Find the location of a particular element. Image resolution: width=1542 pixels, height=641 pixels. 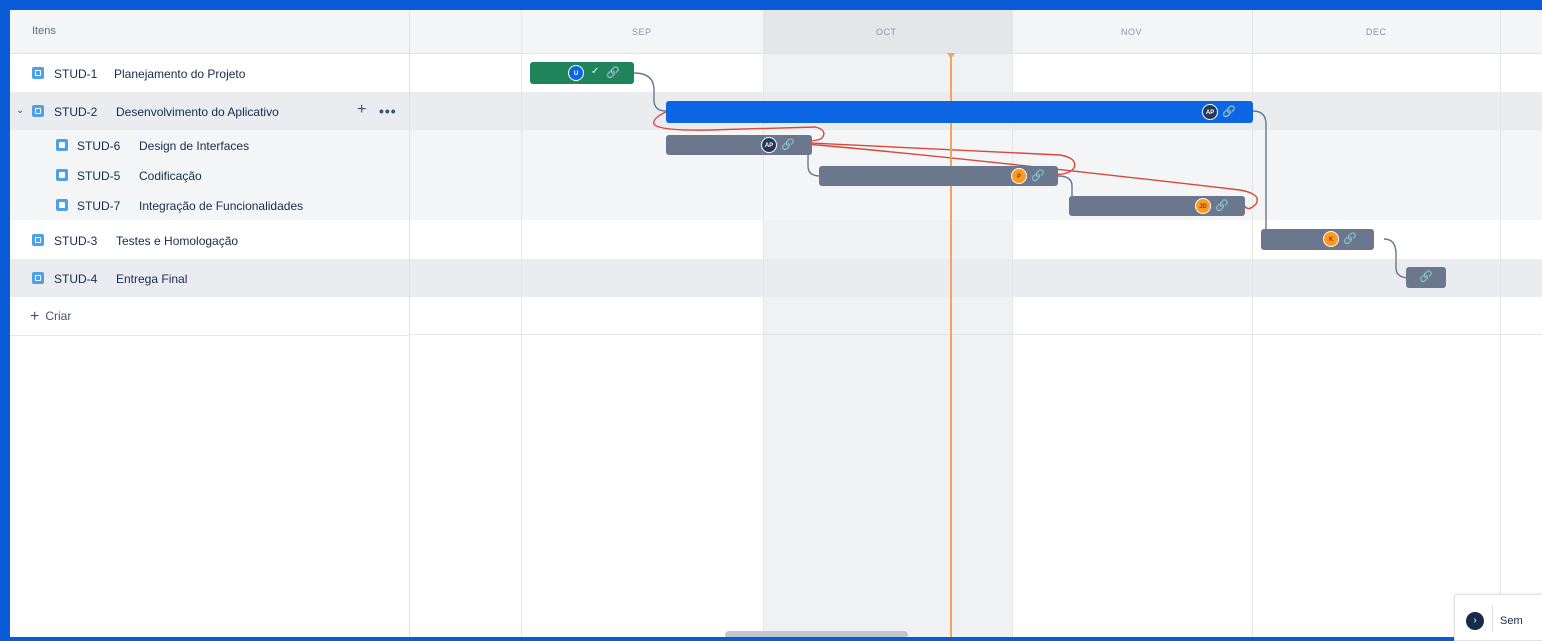

item-title: Desenvolvimento do Aplicativo is located at coordinates (197, 112).